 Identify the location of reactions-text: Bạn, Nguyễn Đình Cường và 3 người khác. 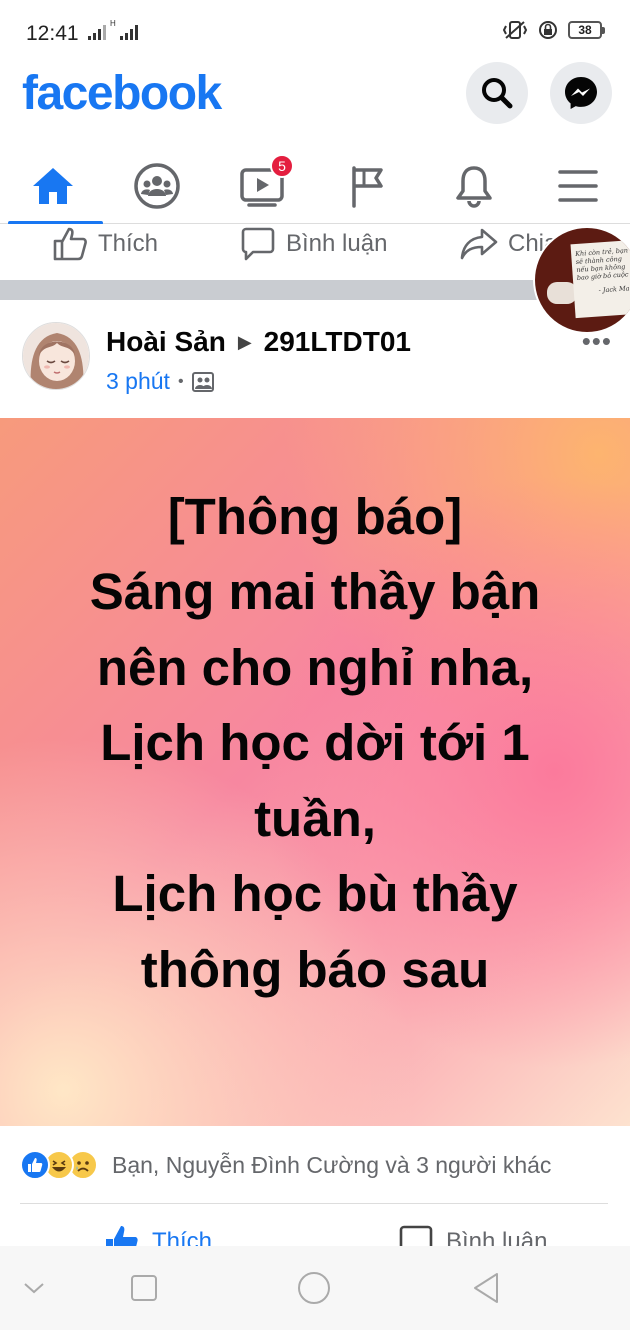
(332, 1165).